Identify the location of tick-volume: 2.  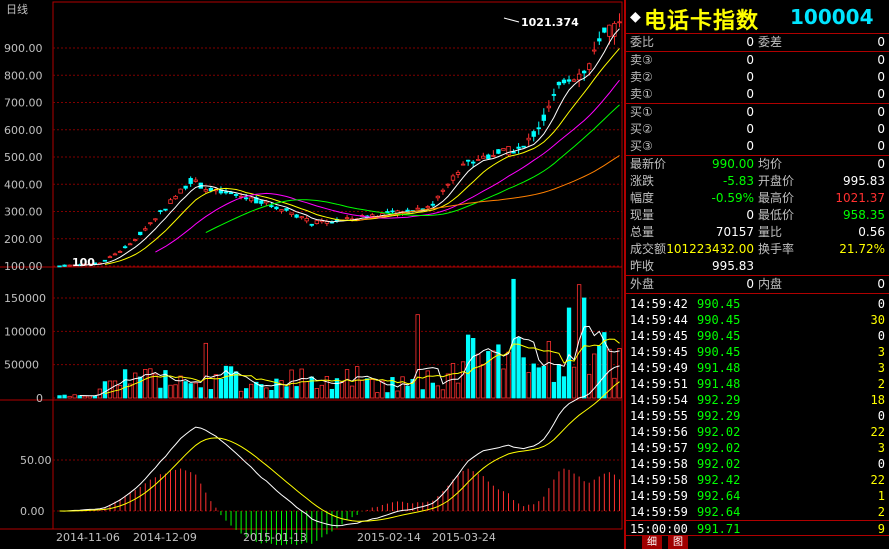
(881, 512).